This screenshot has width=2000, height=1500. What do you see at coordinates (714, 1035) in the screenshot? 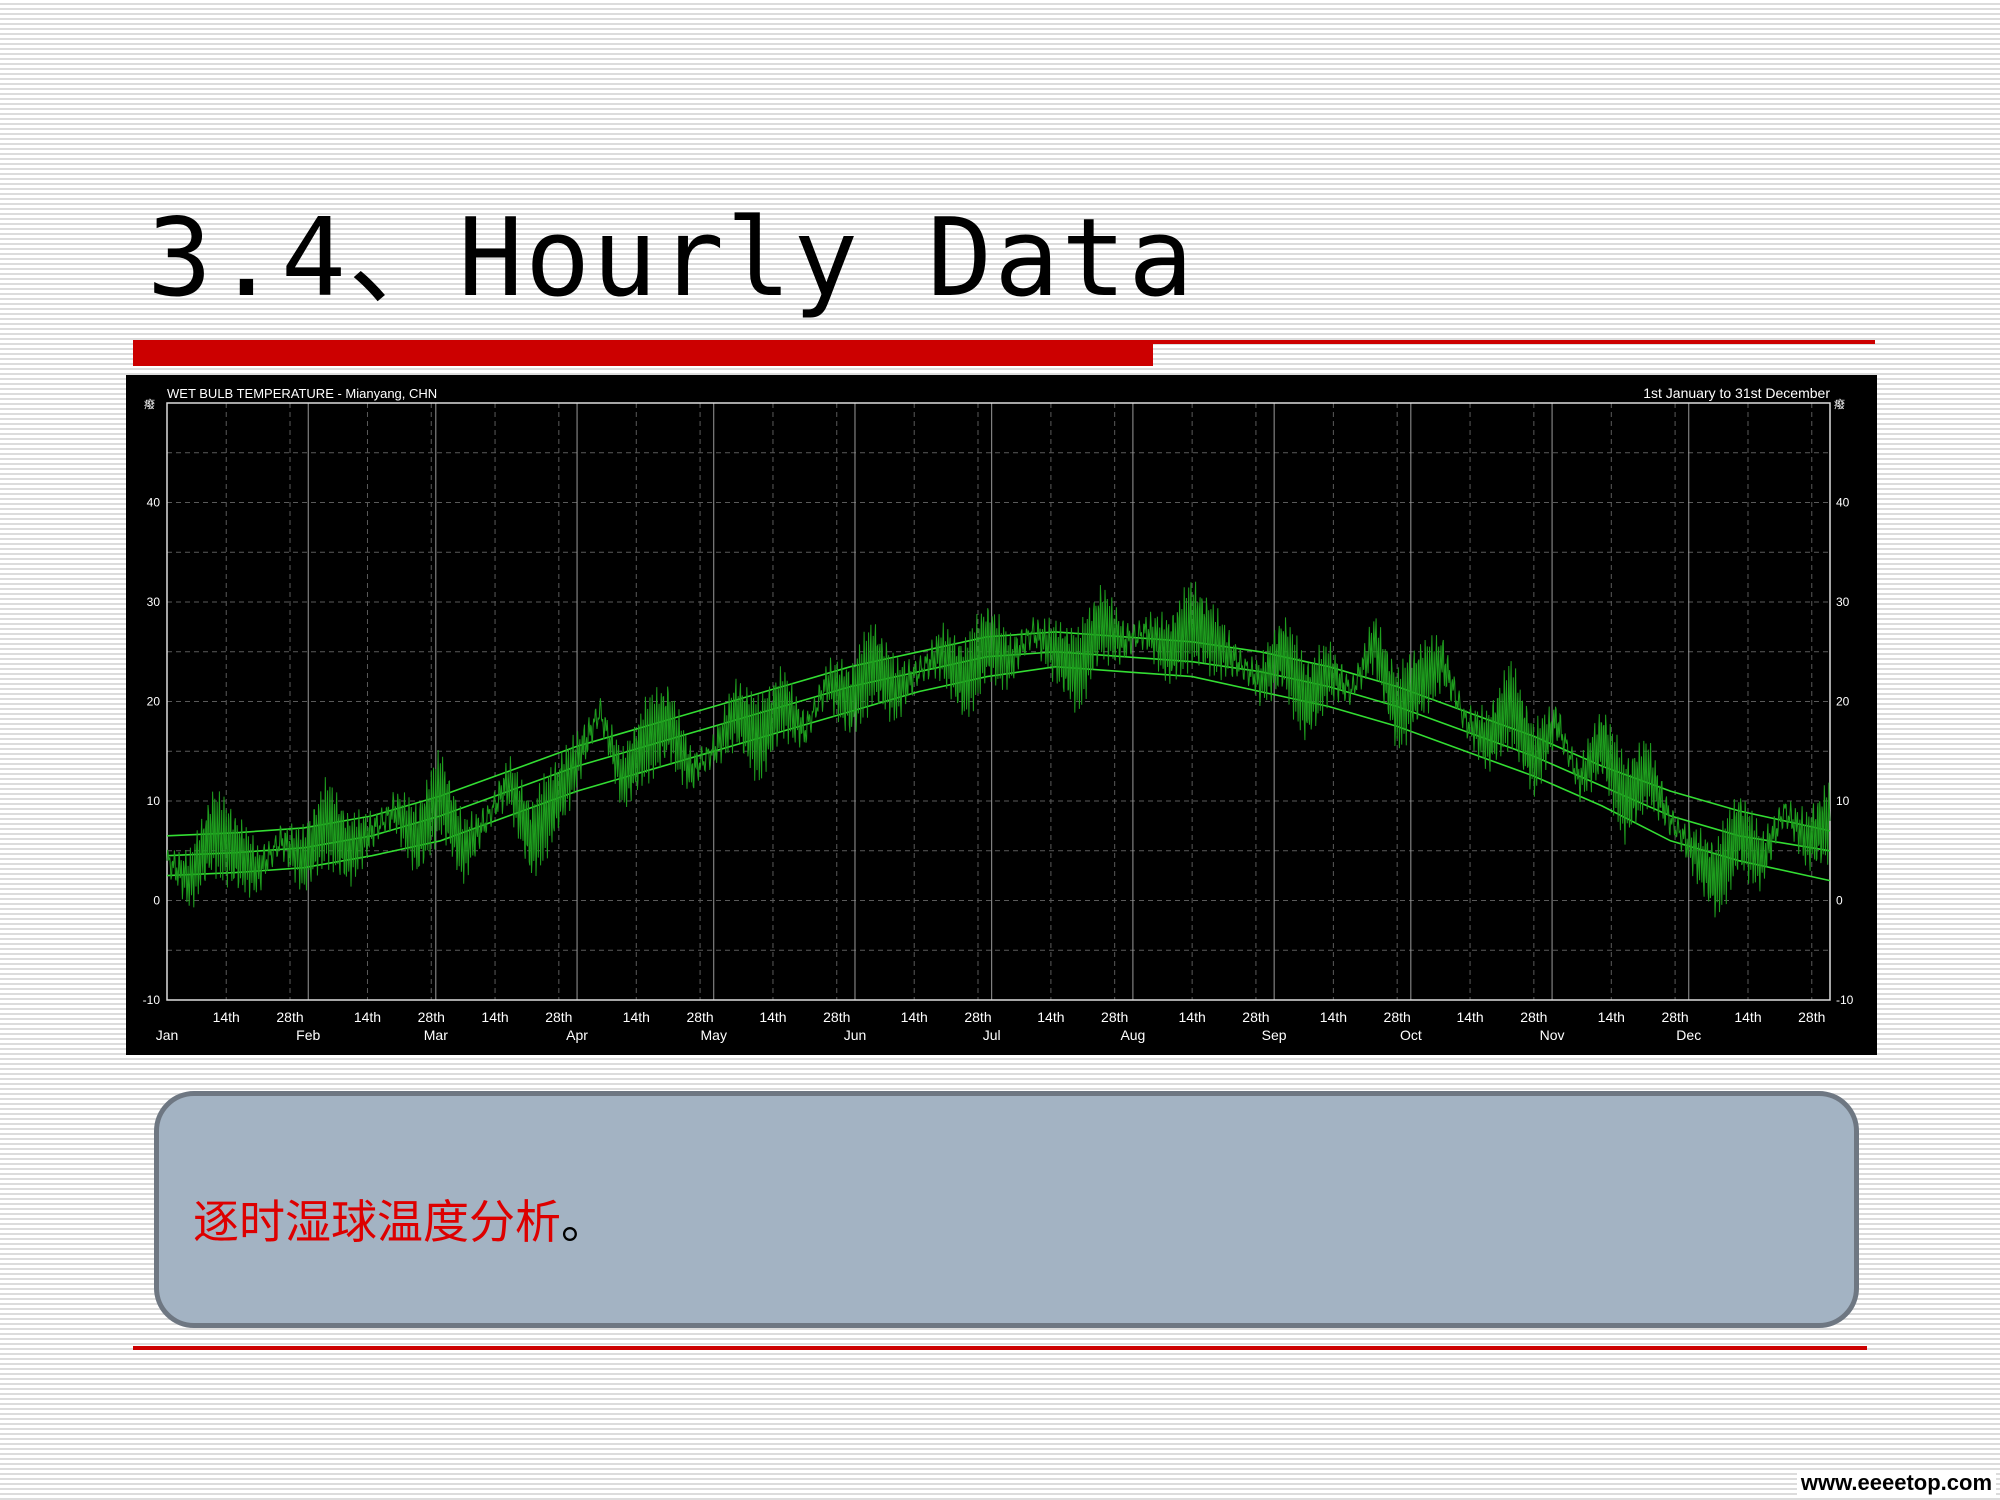
I see `x-month-label: May` at bounding box center [714, 1035].